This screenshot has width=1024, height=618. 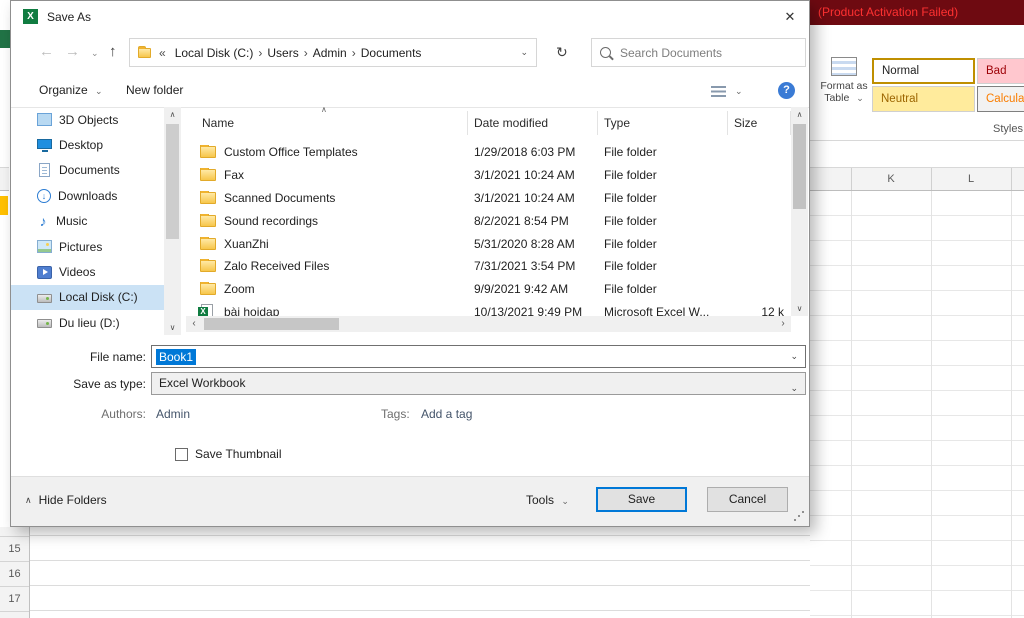 What do you see at coordinates (271, 220) in the screenshot?
I see `file-name: Sound recordings` at bounding box center [271, 220].